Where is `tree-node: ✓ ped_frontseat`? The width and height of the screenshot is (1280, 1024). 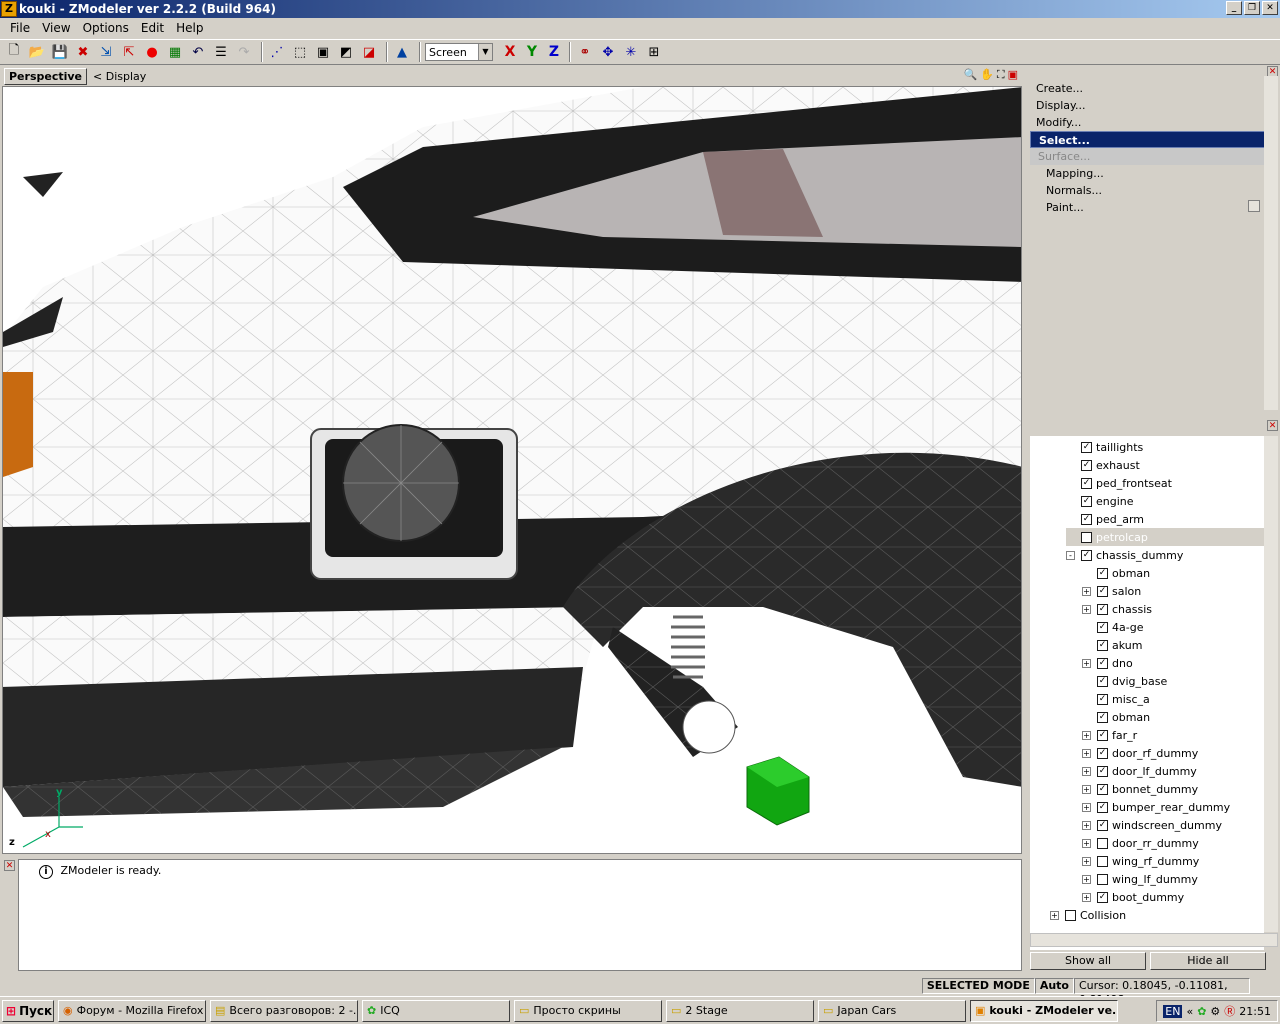
tree-node: ✓ ped_frontseat is located at coordinates (1119, 483).